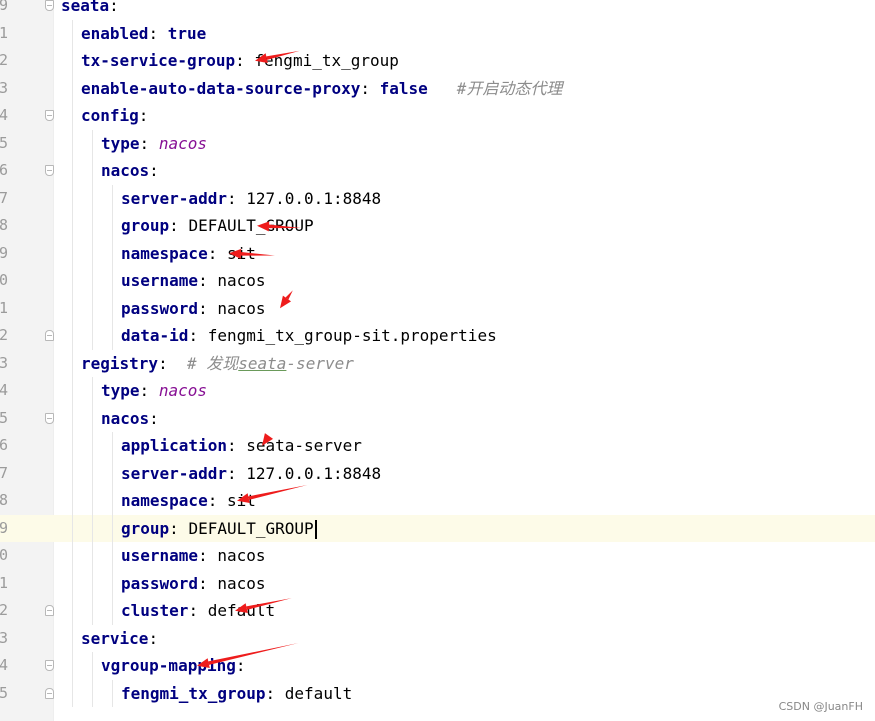  I want to click on code-line: 8 group: DEFAULT_GROUP, so click(437, 226).